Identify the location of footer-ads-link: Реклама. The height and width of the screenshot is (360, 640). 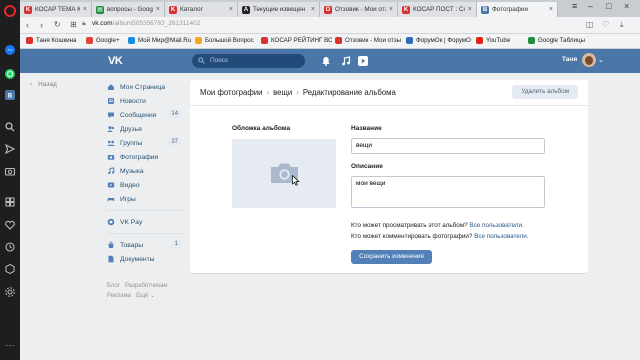
(119, 296).